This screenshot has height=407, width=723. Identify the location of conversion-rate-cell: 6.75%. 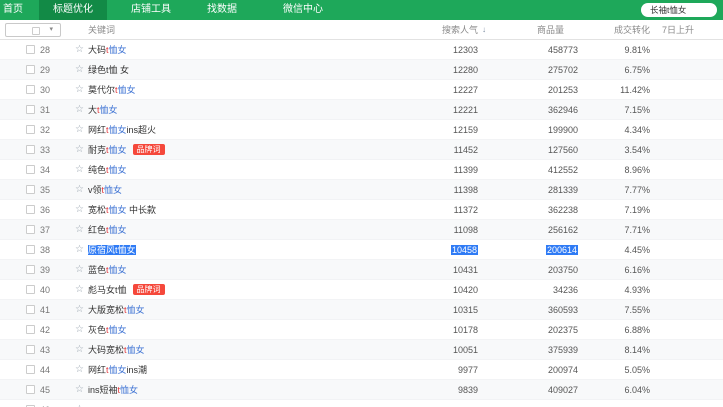
(637, 70).